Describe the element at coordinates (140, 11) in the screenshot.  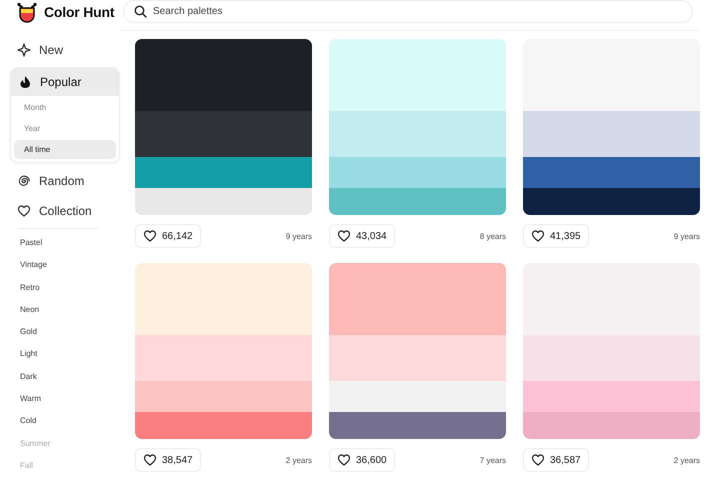
I see `search-icon` at that location.